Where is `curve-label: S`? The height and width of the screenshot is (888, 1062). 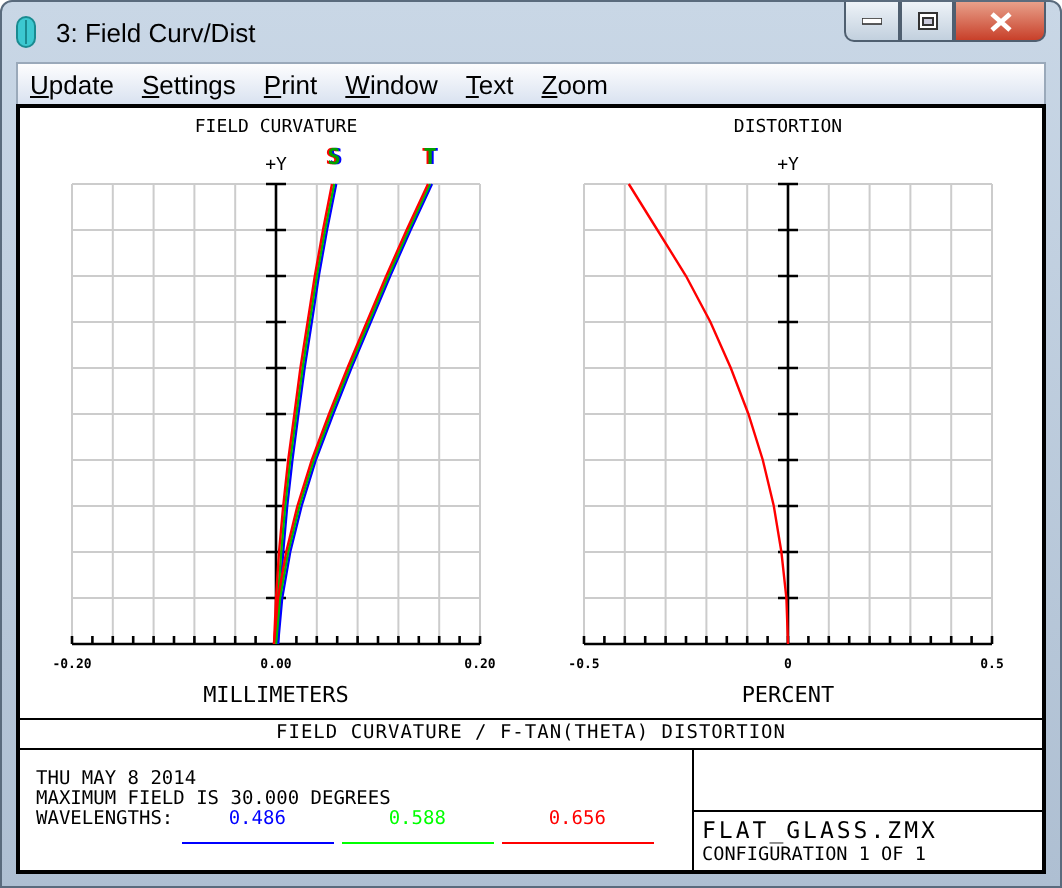 curve-label: S is located at coordinates (334, 157).